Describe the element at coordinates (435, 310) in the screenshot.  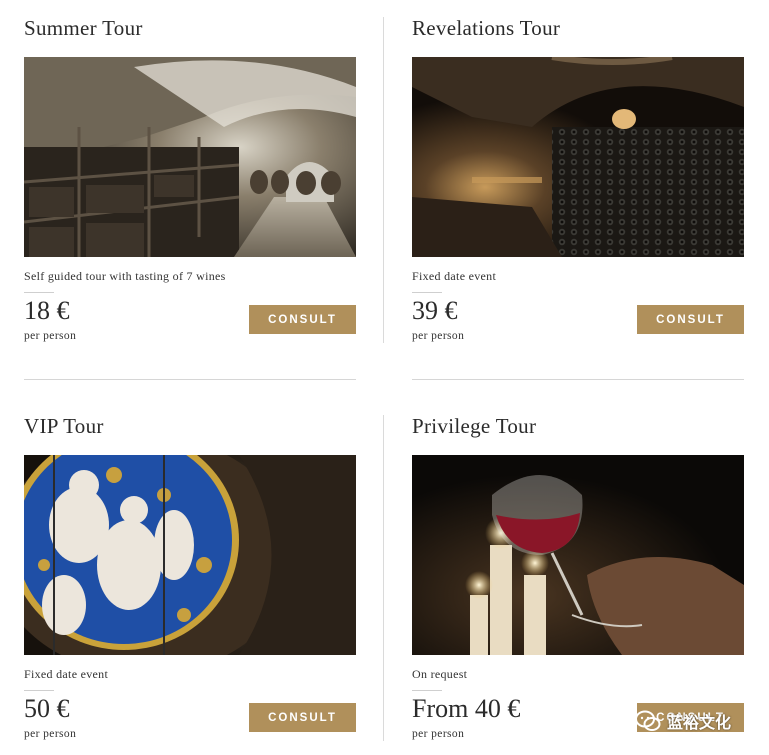
I see `tour-price: 39 €` at that location.